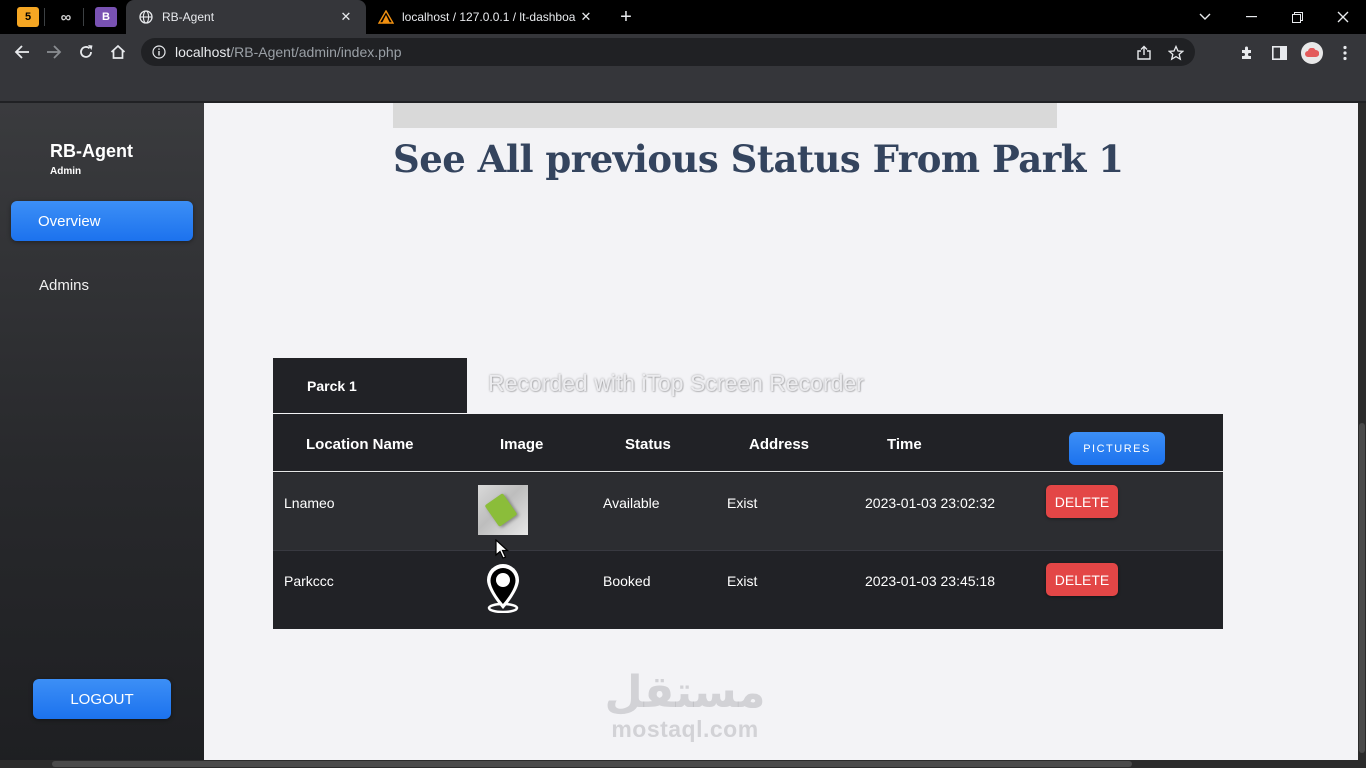 This screenshot has height=768, width=1366. Describe the element at coordinates (91, 151) in the screenshot. I see `brand-title: RB-Agent` at that location.